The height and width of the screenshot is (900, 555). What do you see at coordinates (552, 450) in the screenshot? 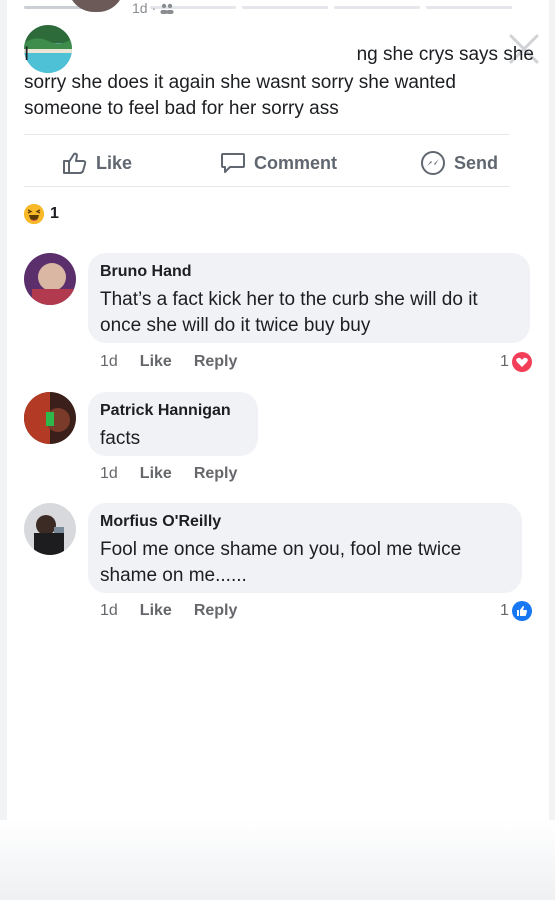
I see `story-right-edge` at bounding box center [552, 450].